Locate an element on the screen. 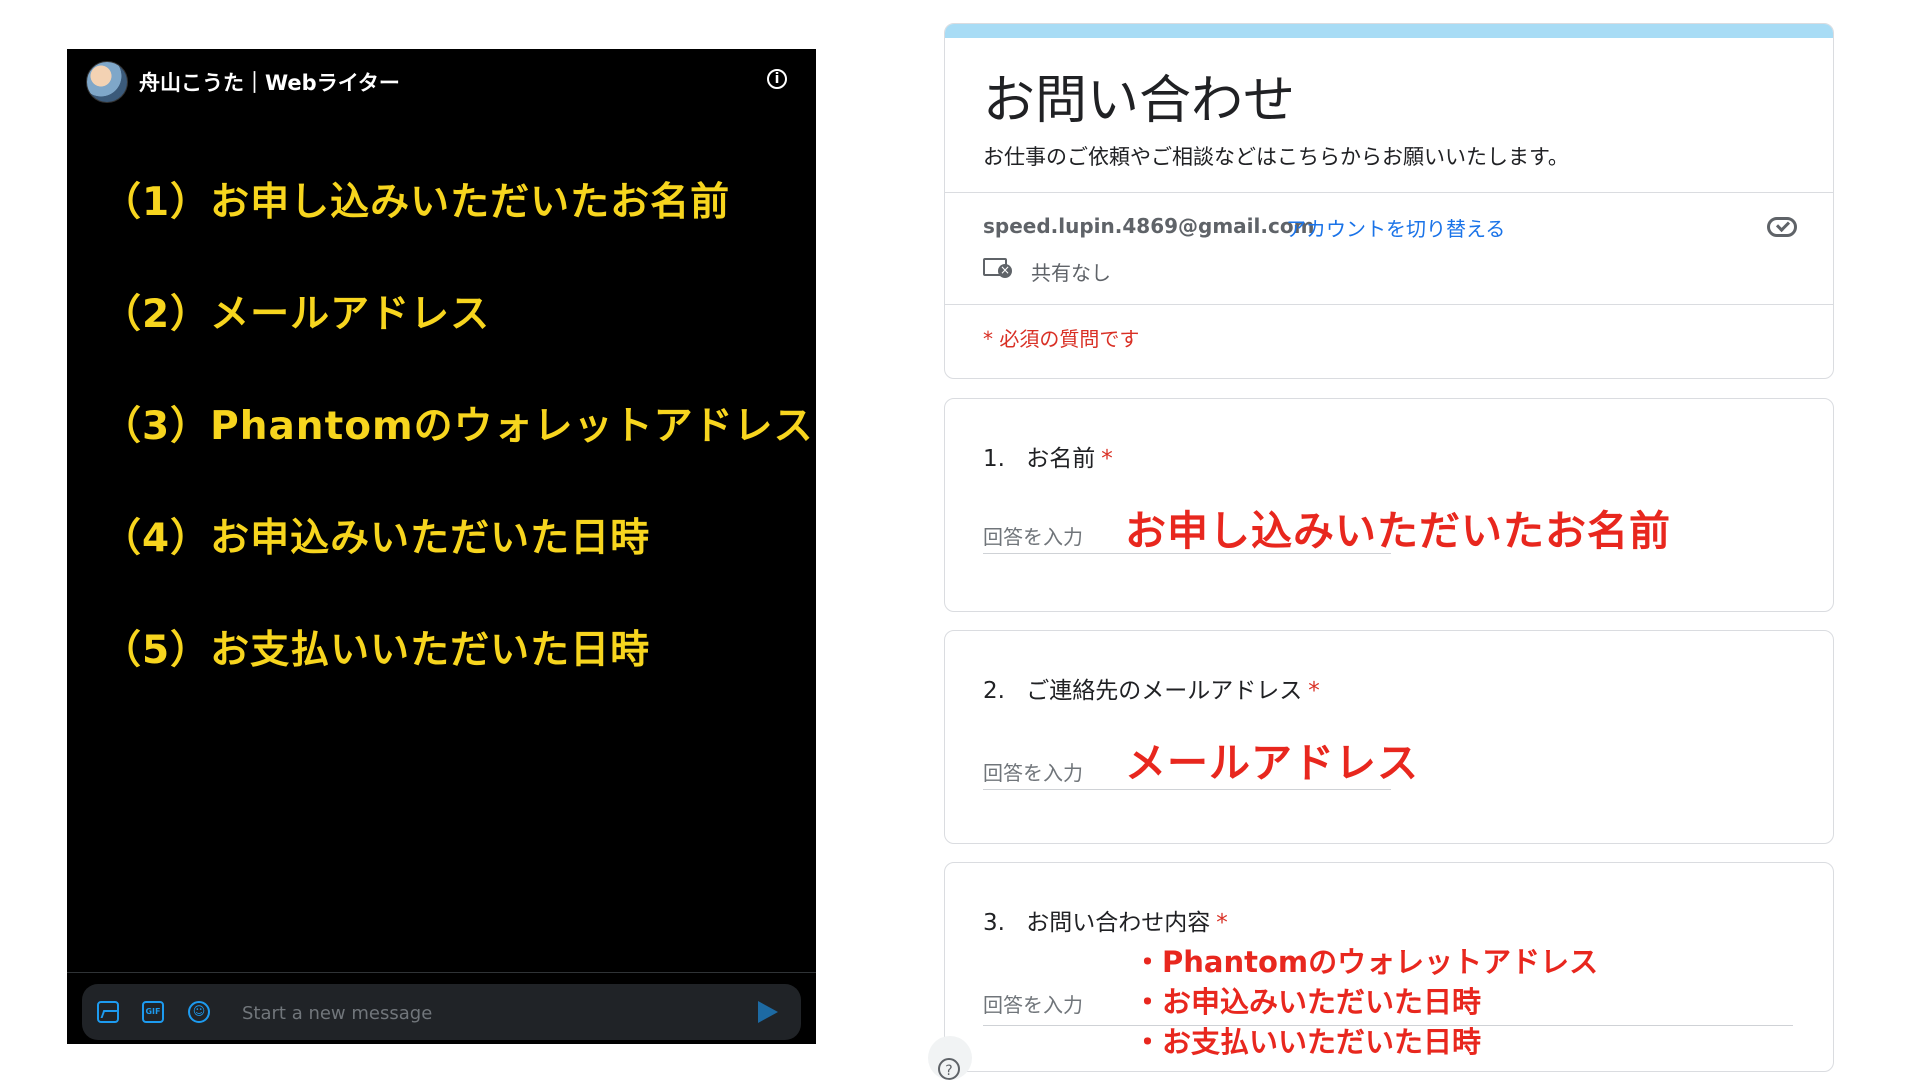 This screenshot has width=1920, height=1080. question-title: 1. お名前 * is located at coordinates (1048, 456).